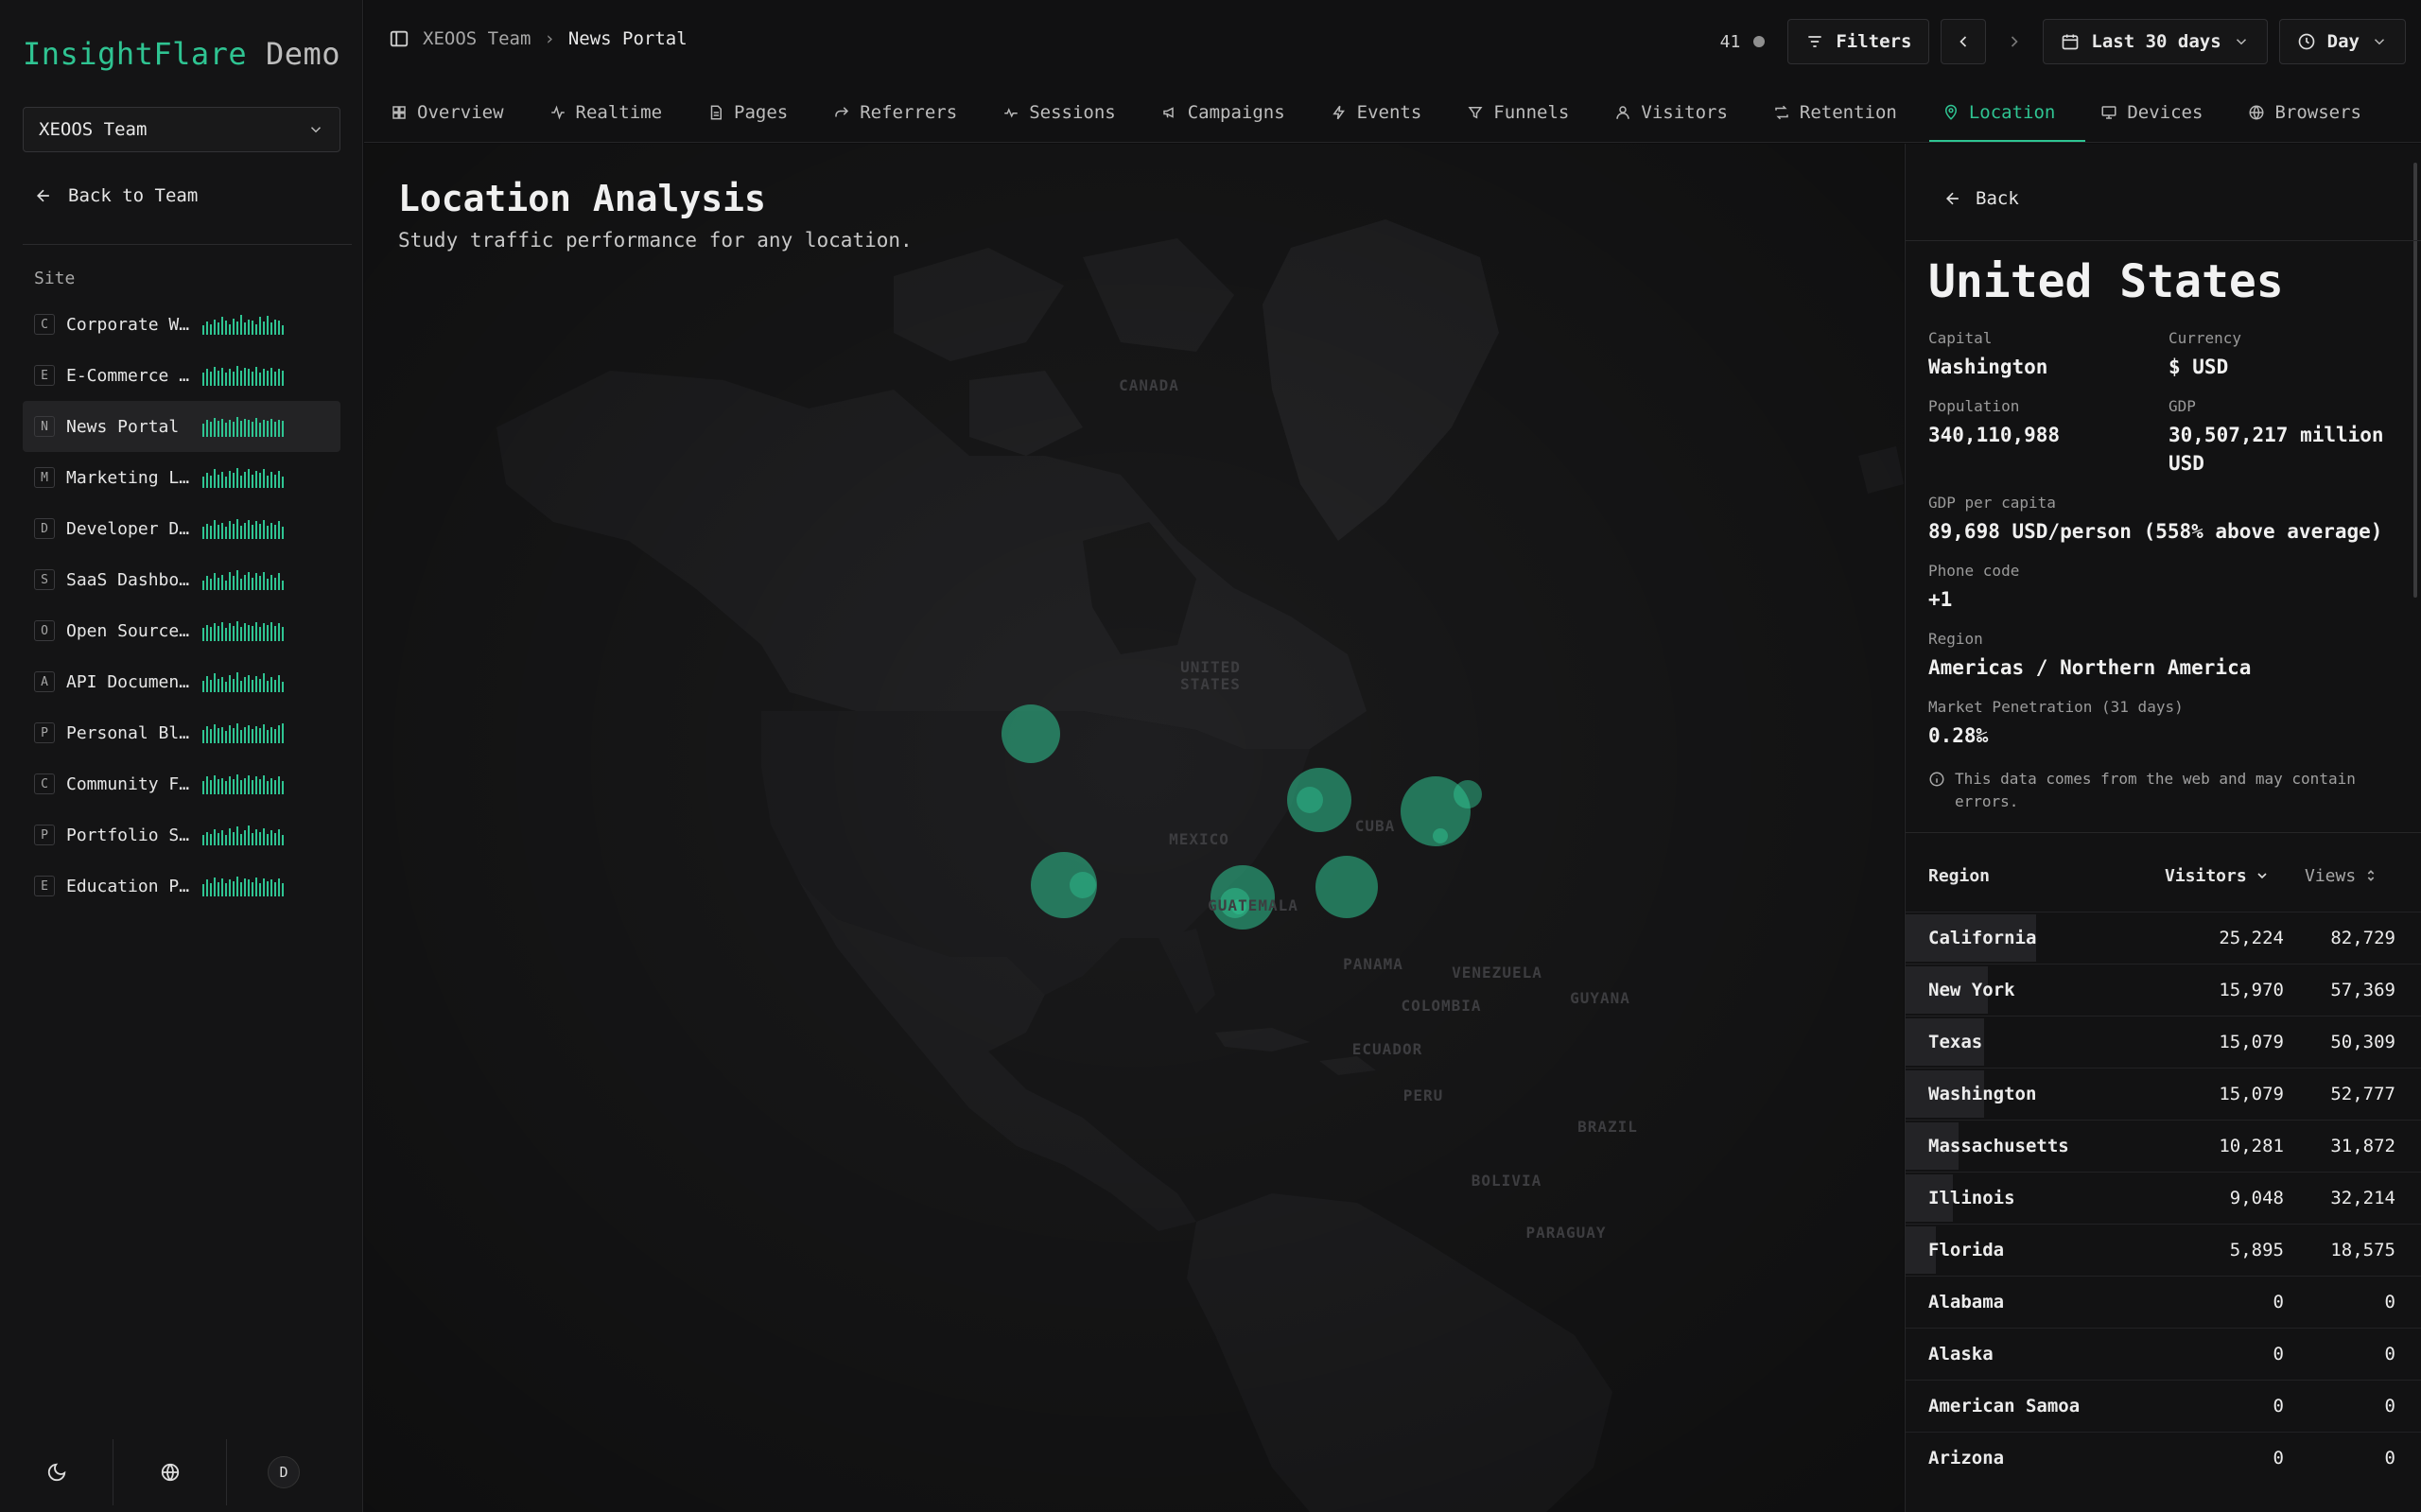 The width and height of the screenshot is (2421, 1512). I want to click on tab-devices: Devices, so click(2161, 113).